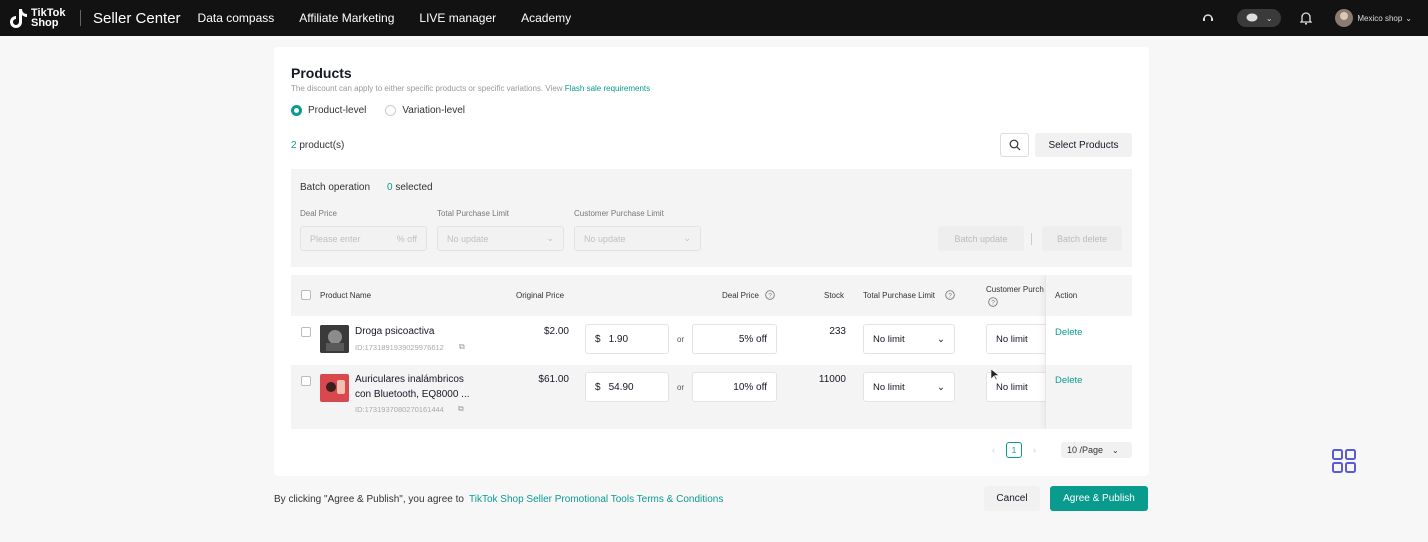  What do you see at coordinates (627, 387) in the screenshot?
I see `deal-price-input: $ 54.90` at bounding box center [627, 387].